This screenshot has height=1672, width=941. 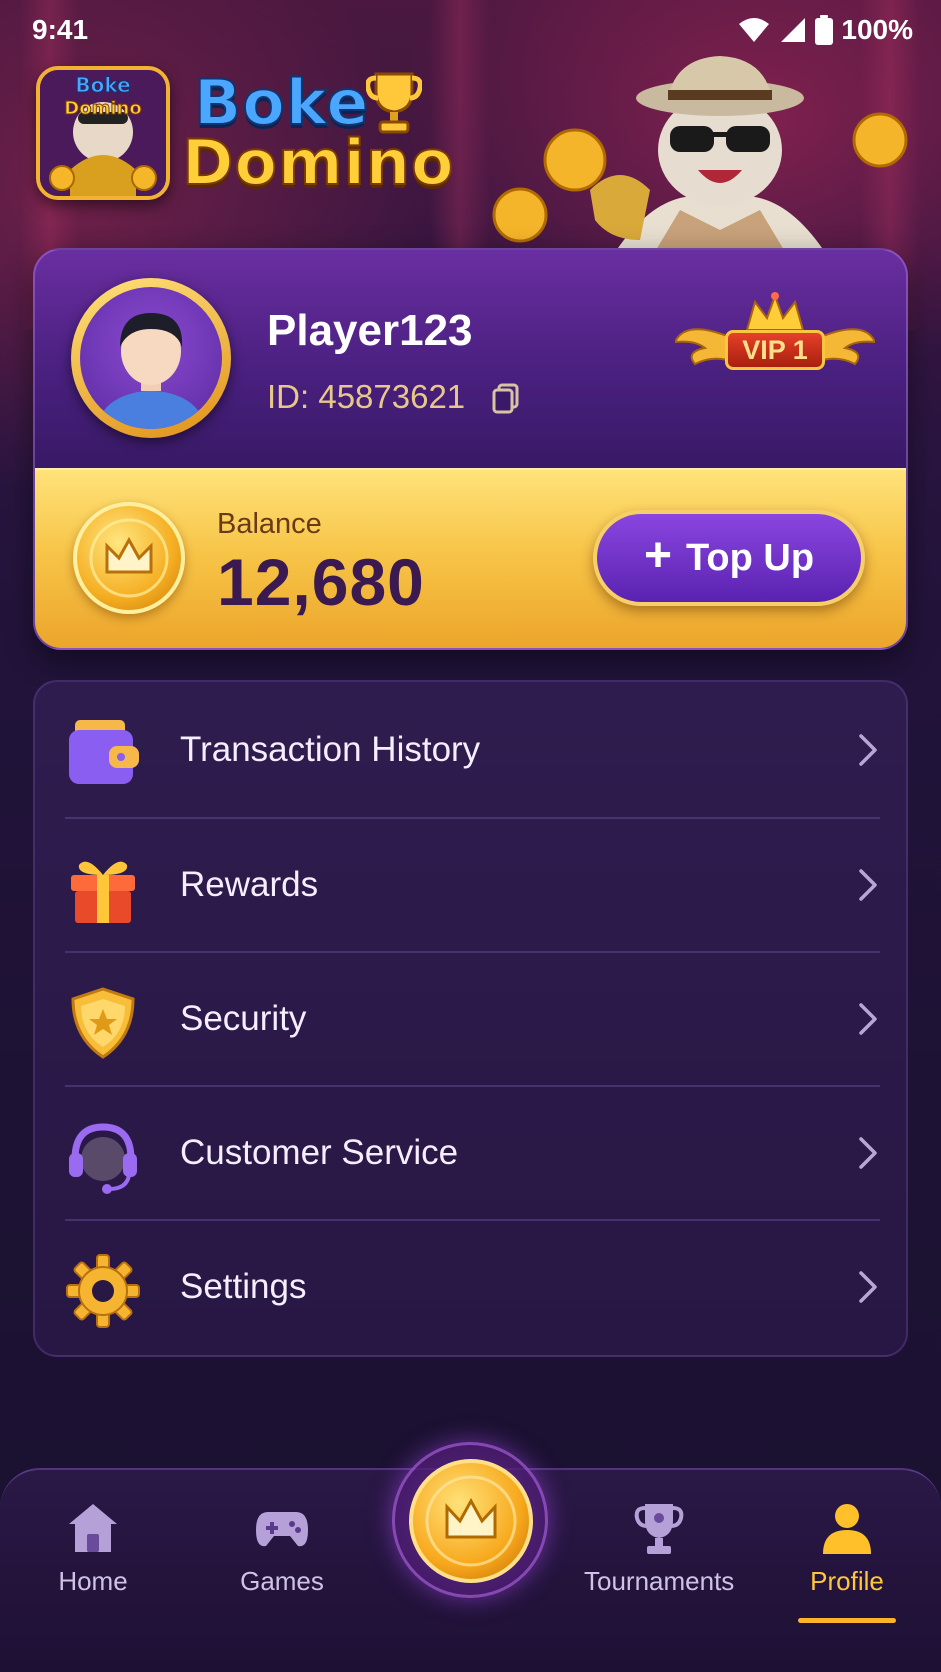 What do you see at coordinates (282, 1581) in the screenshot?
I see `nav-label: Games` at bounding box center [282, 1581].